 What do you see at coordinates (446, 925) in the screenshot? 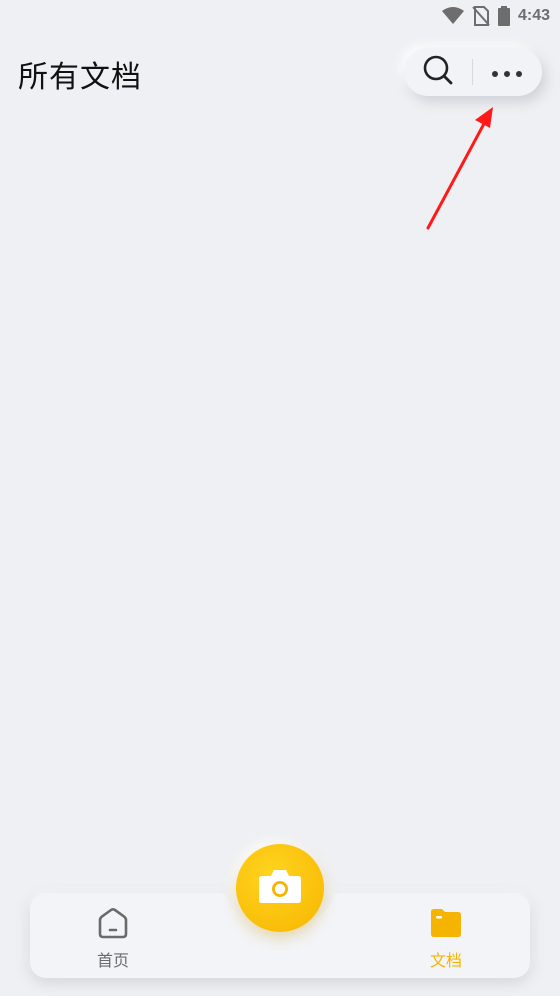
I see `folder-icon` at bounding box center [446, 925].